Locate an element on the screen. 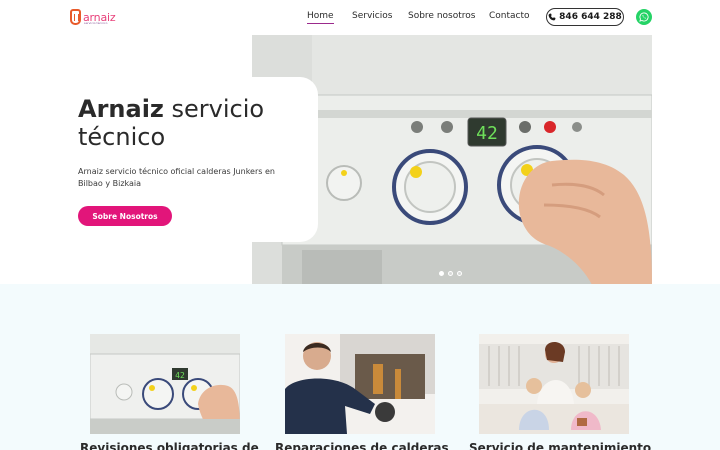  about-us-button: Sobre Nosotros is located at coordinates (125, 216).